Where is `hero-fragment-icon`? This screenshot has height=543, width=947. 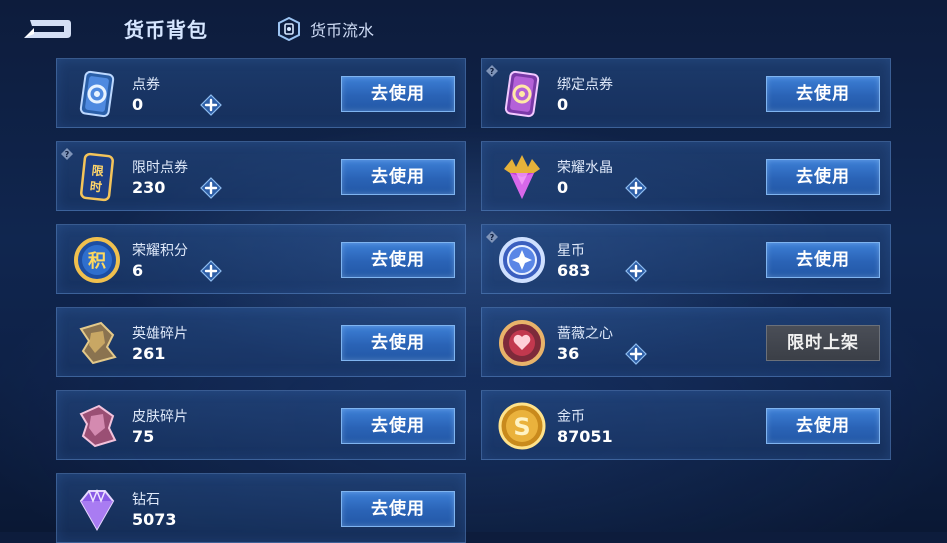
hero-fragment-icon is located at coordinates (97, 343).